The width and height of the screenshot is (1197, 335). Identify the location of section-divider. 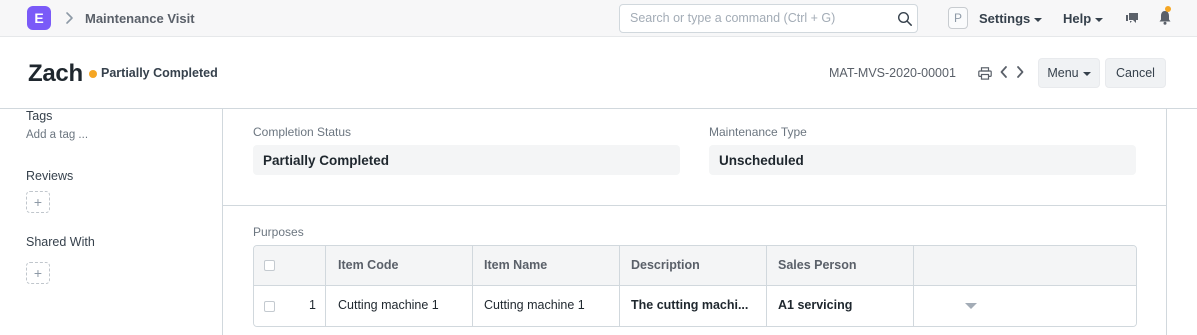
(694, 205).